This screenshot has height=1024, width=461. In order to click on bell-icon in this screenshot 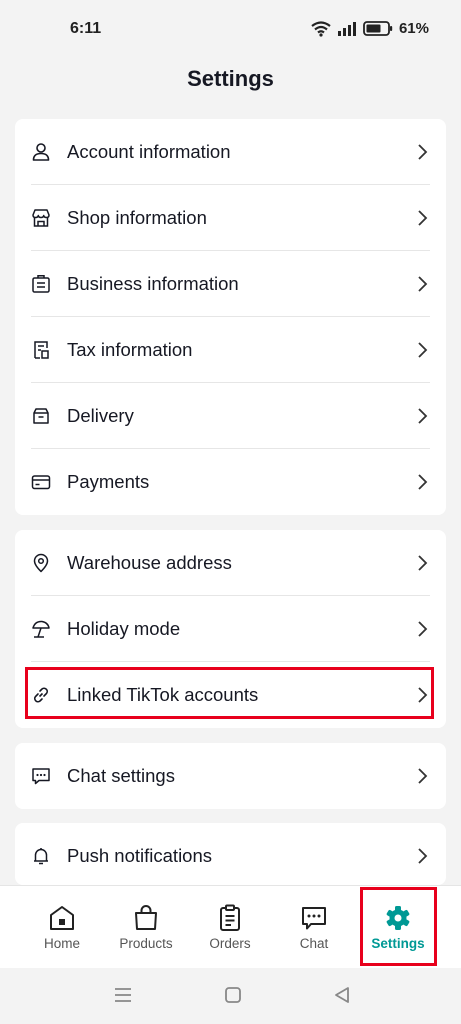, I will do `click(41, 856)`.